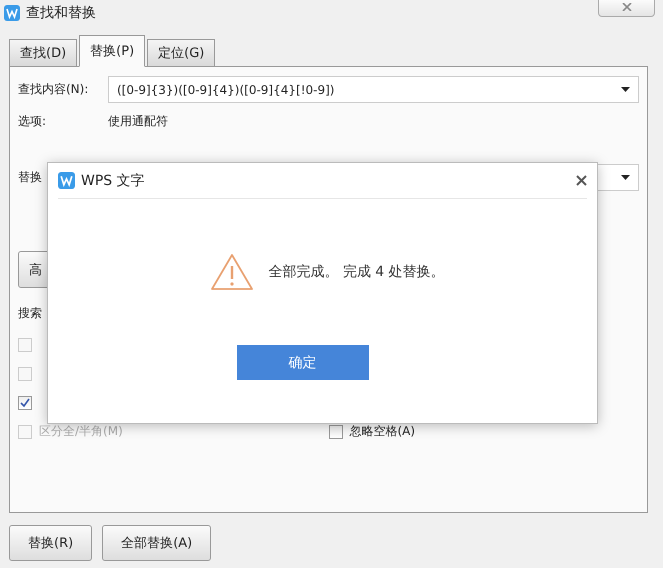  I want to click on message-text: 全部完成。 完成 4 处替换。, so click(356, 272).